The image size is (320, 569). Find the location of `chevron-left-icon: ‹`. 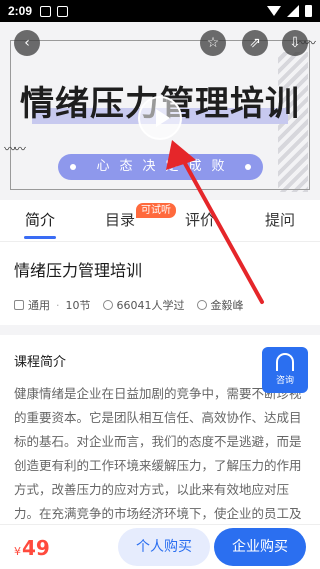

chevron-left-icon: ‹ is located at coordinates (27, 43).